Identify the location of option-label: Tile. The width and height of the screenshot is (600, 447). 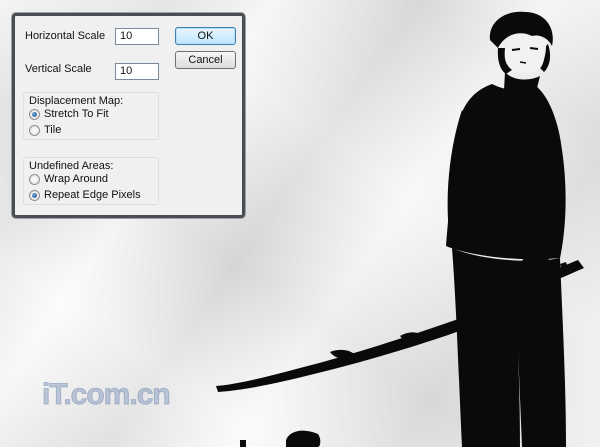
(53, 130).